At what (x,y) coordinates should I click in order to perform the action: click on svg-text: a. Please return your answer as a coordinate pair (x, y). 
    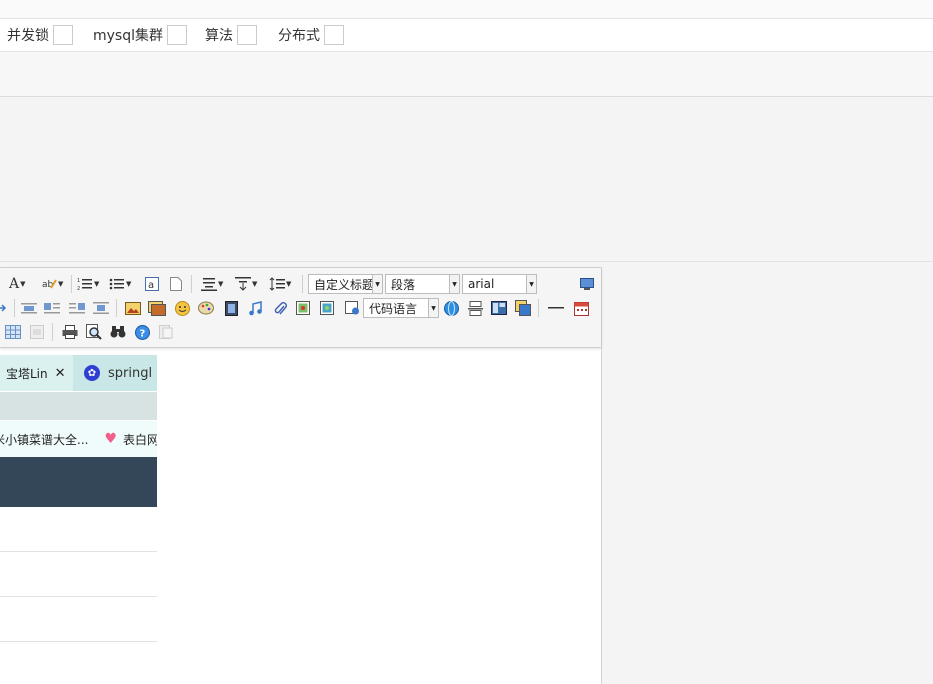
    Looking at the image, I should click on (151, 285).